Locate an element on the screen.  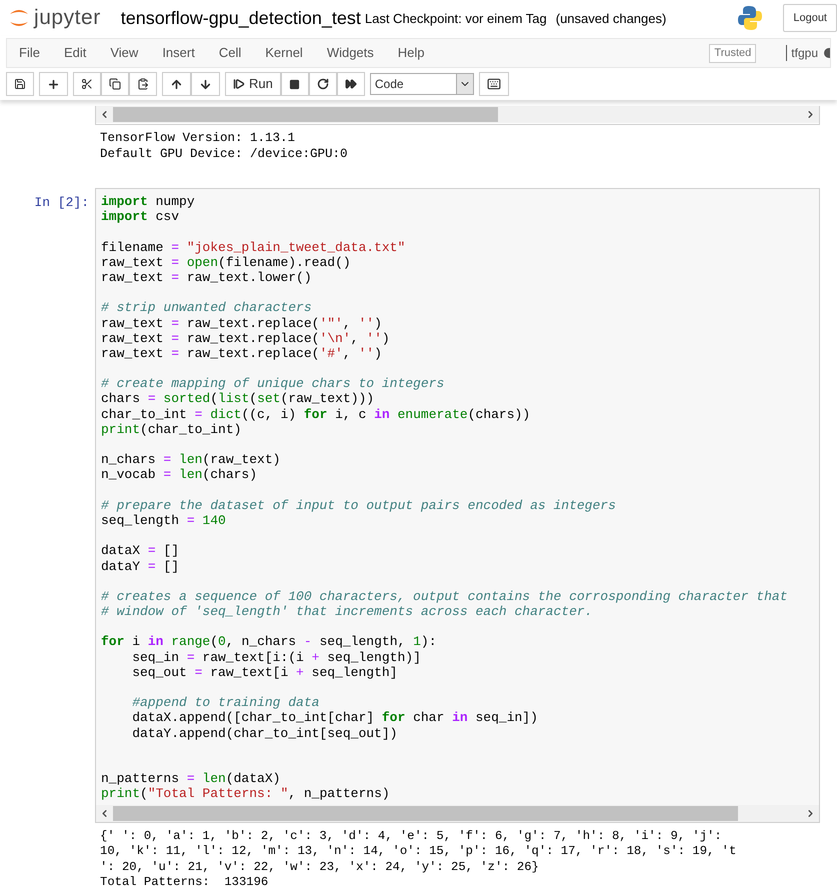
code-line: raw_text = raw_text.replace('"', '') is located at coordinates (241, 323).